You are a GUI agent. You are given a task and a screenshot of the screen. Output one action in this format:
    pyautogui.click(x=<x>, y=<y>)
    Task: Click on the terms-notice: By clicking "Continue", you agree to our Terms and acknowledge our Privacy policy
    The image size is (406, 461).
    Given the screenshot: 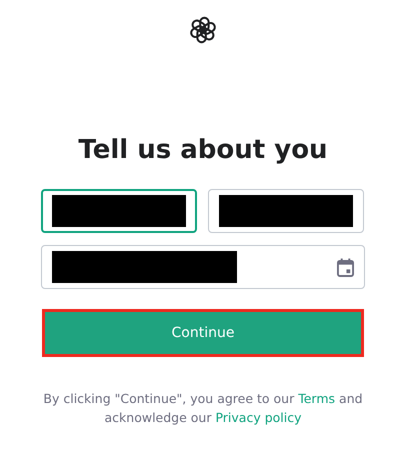 What is the action you would take?
    pyautogui.click(x=203, y=408)
    